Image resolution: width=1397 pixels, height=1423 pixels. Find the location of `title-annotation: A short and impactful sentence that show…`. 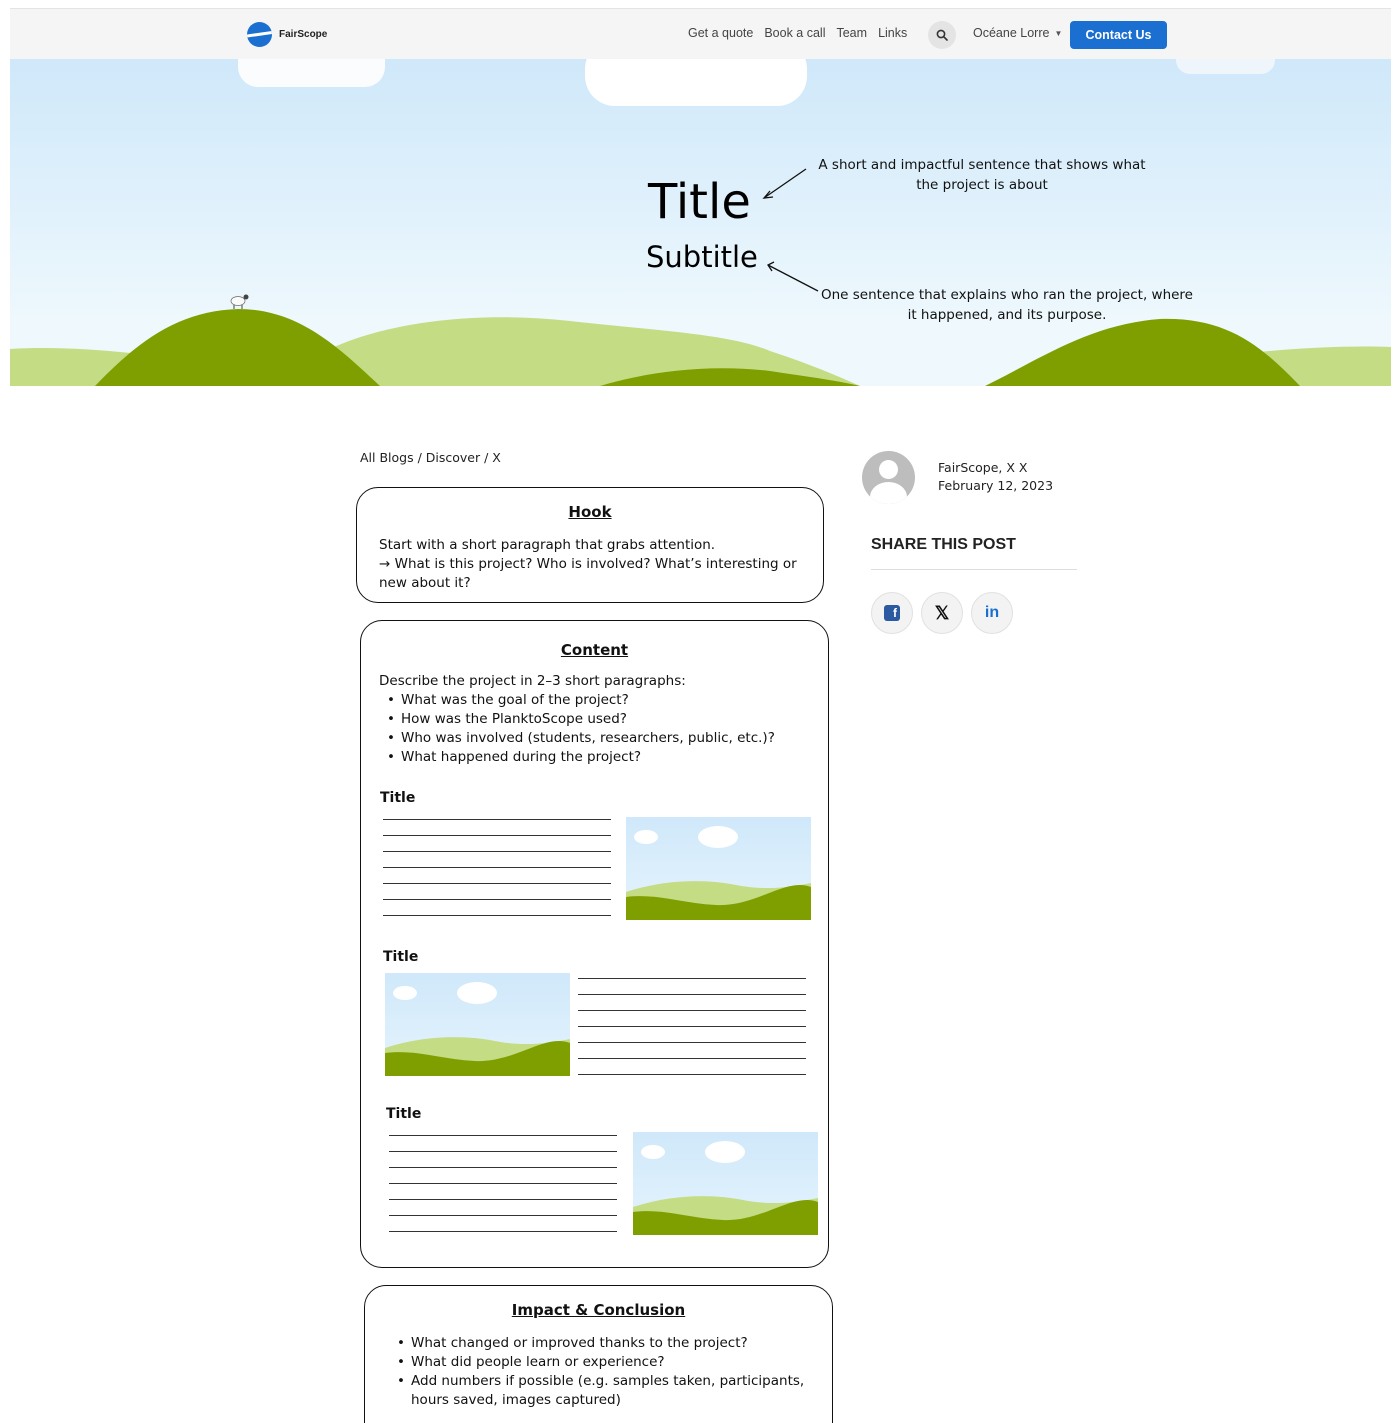

title-annotation: A short and impactful sentence that show… is located at coordinates (982, 175).